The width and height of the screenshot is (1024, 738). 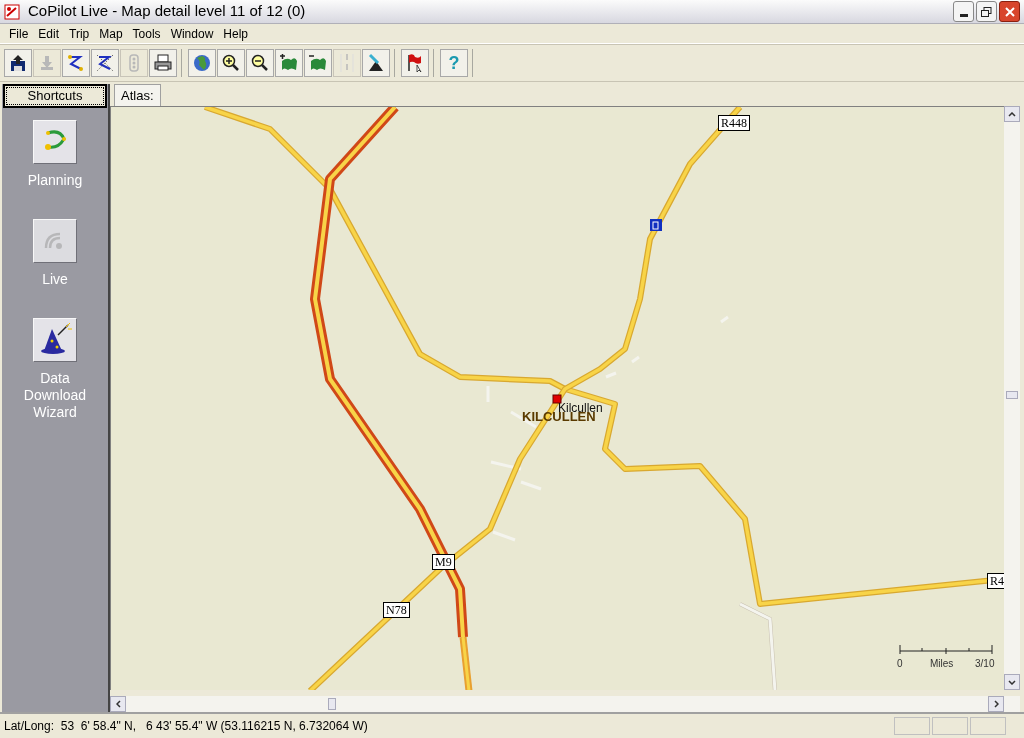 I want to click on menu-item: File, so click(x=19, y=33).